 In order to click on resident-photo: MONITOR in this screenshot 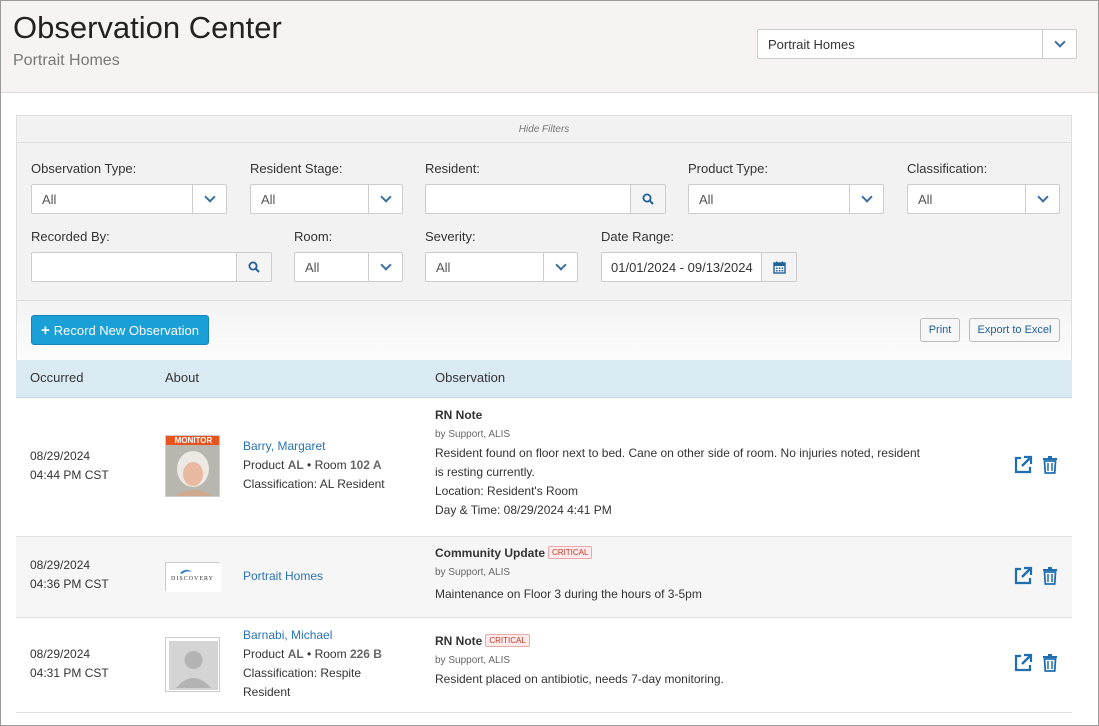, I will do `click(192, 466)`.